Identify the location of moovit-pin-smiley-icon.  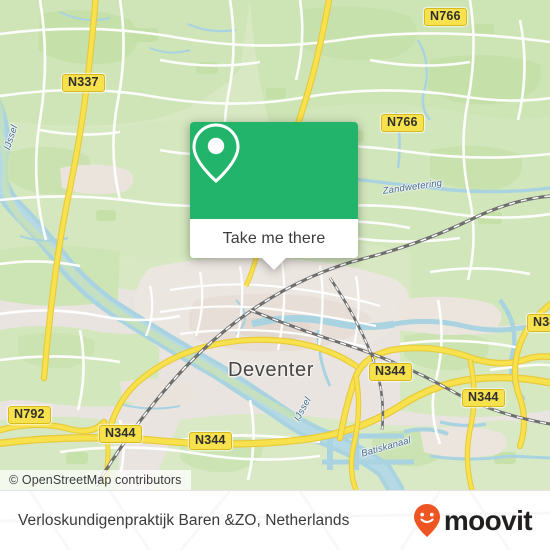
(426, 520).